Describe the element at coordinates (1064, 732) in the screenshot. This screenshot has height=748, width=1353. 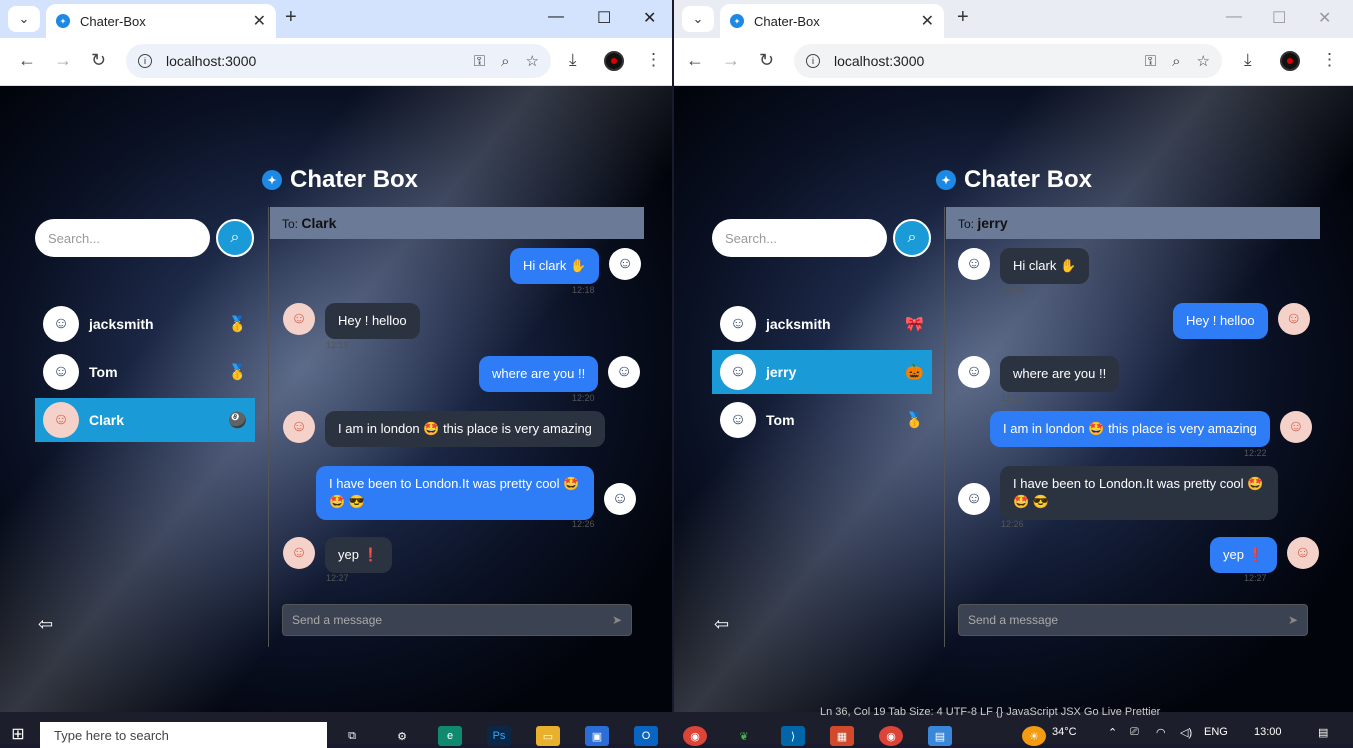
I see `weather-temp: 34°C` at that location.